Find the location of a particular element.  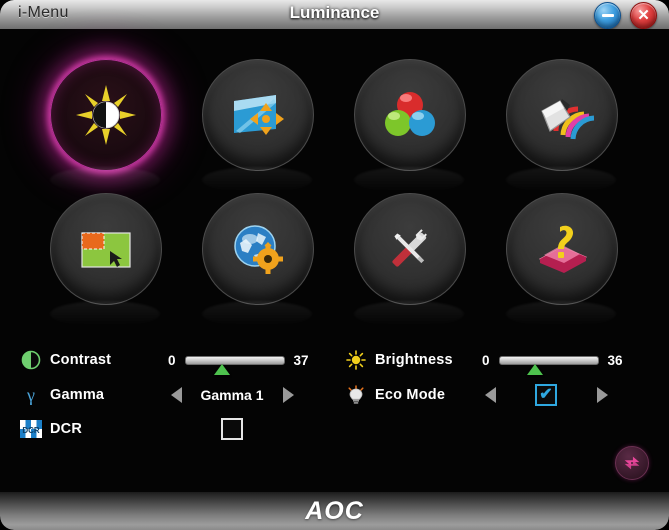

brightness-slider: 0 36 is located at coordinates (552, 360).